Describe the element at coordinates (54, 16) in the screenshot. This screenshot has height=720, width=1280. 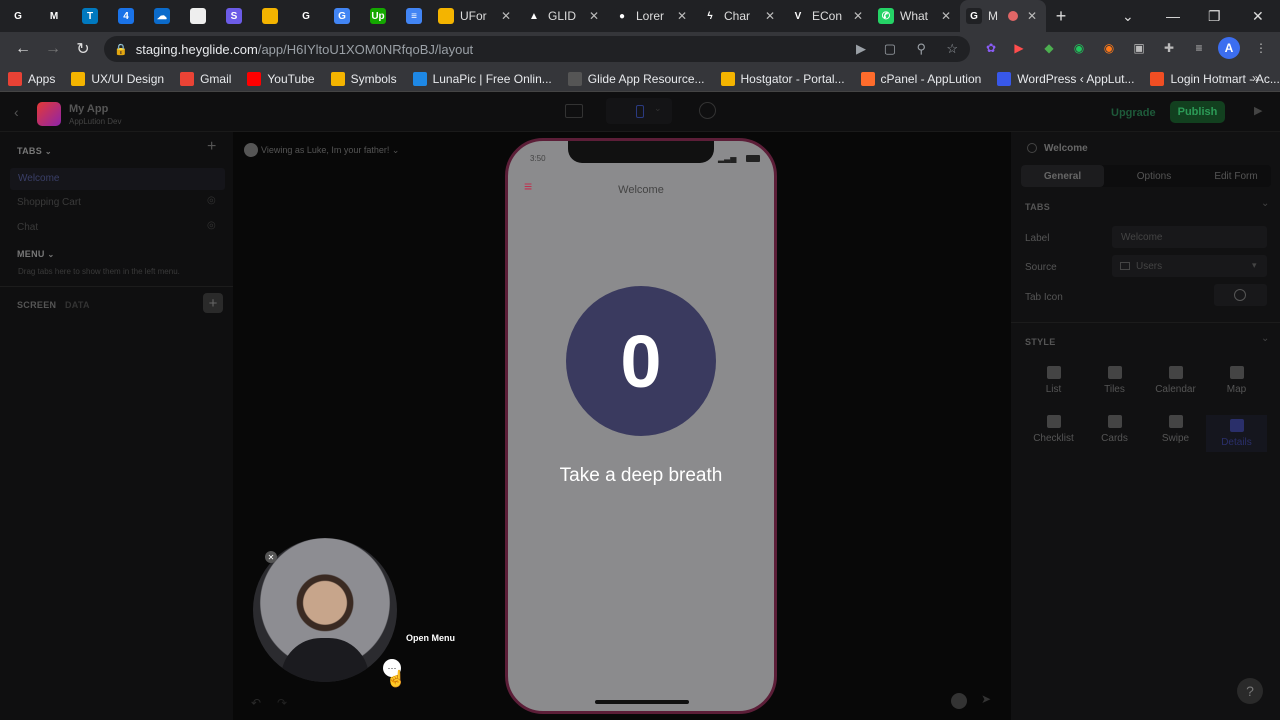
I see `browser-tab: M` at that location.